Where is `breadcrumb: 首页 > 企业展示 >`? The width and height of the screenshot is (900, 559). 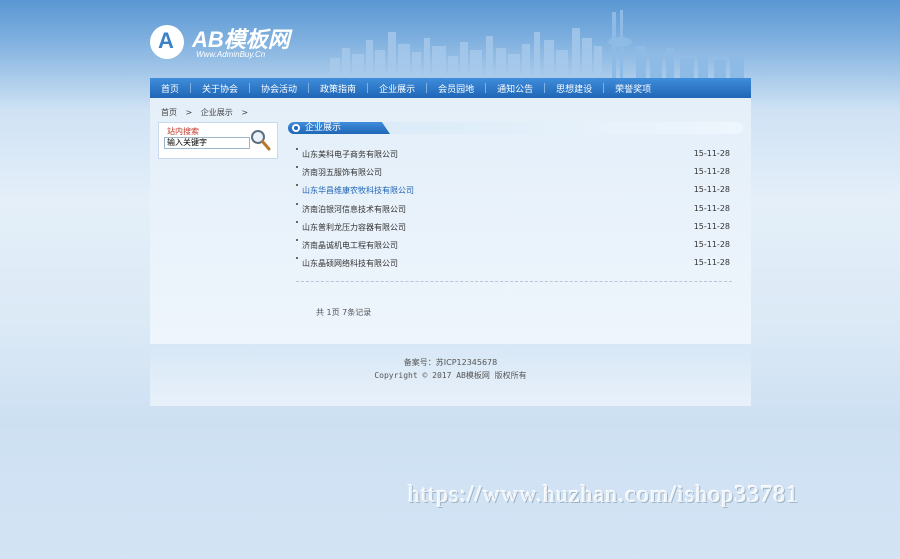
breadcrumb: 首页 > 企业展示 > is located at coordinates (207, 112).